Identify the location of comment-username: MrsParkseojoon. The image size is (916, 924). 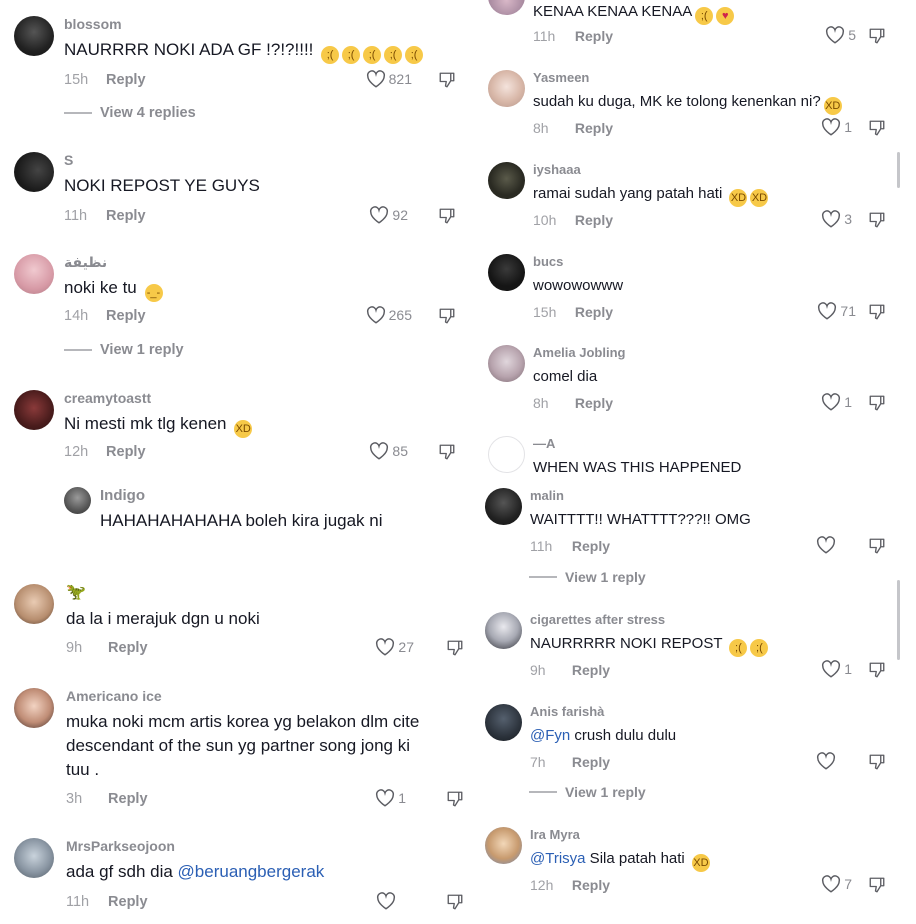
(120, 846).